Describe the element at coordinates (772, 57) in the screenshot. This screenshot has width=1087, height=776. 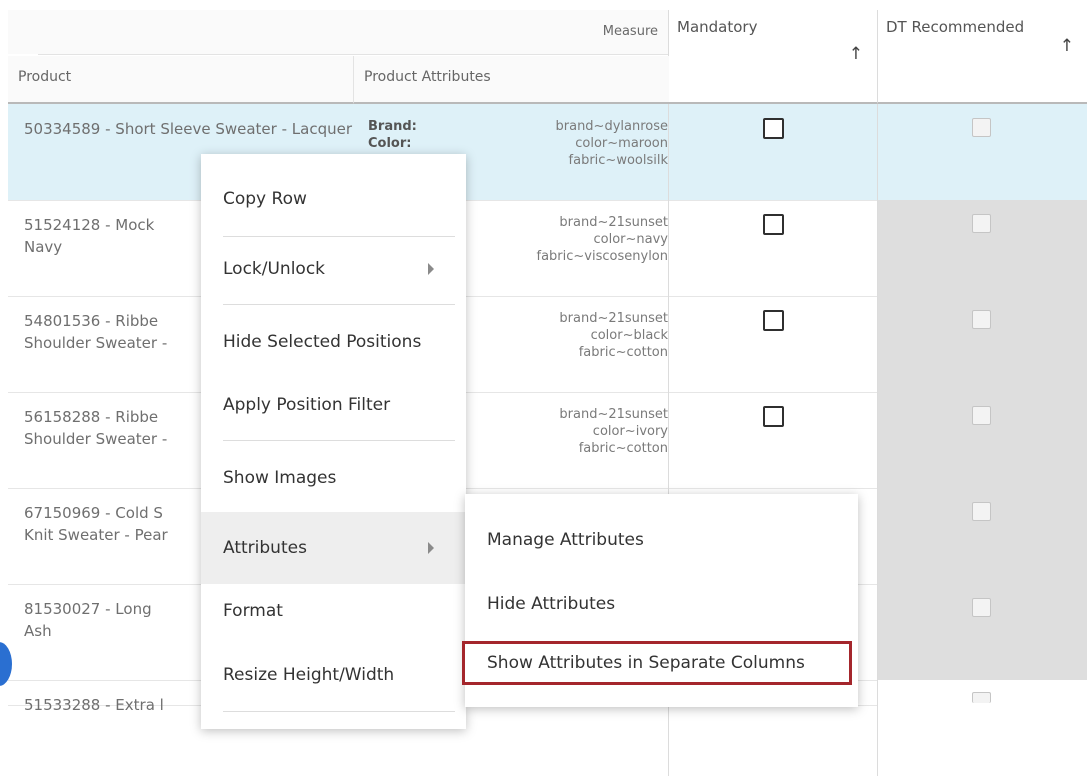
I see `mandatory-column-header: Mandatory ↑` at that location.